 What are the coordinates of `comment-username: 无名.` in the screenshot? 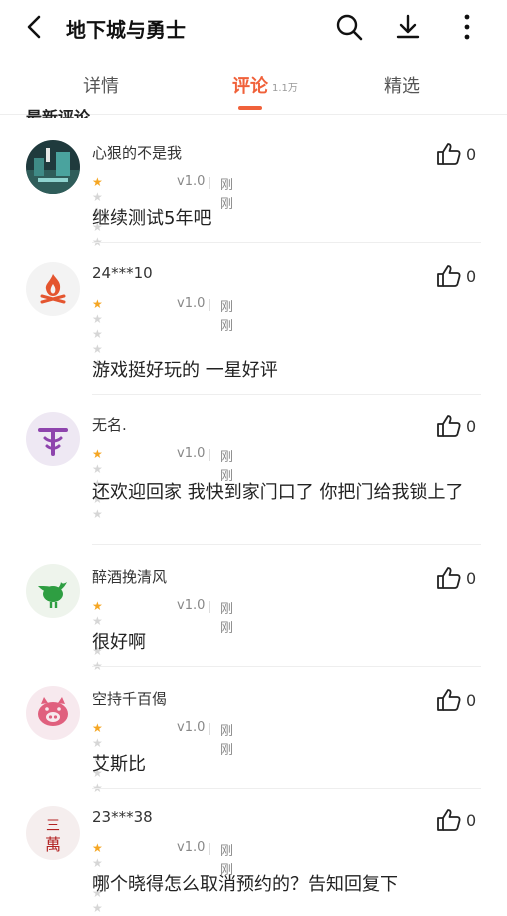 It's located at (109, 424).